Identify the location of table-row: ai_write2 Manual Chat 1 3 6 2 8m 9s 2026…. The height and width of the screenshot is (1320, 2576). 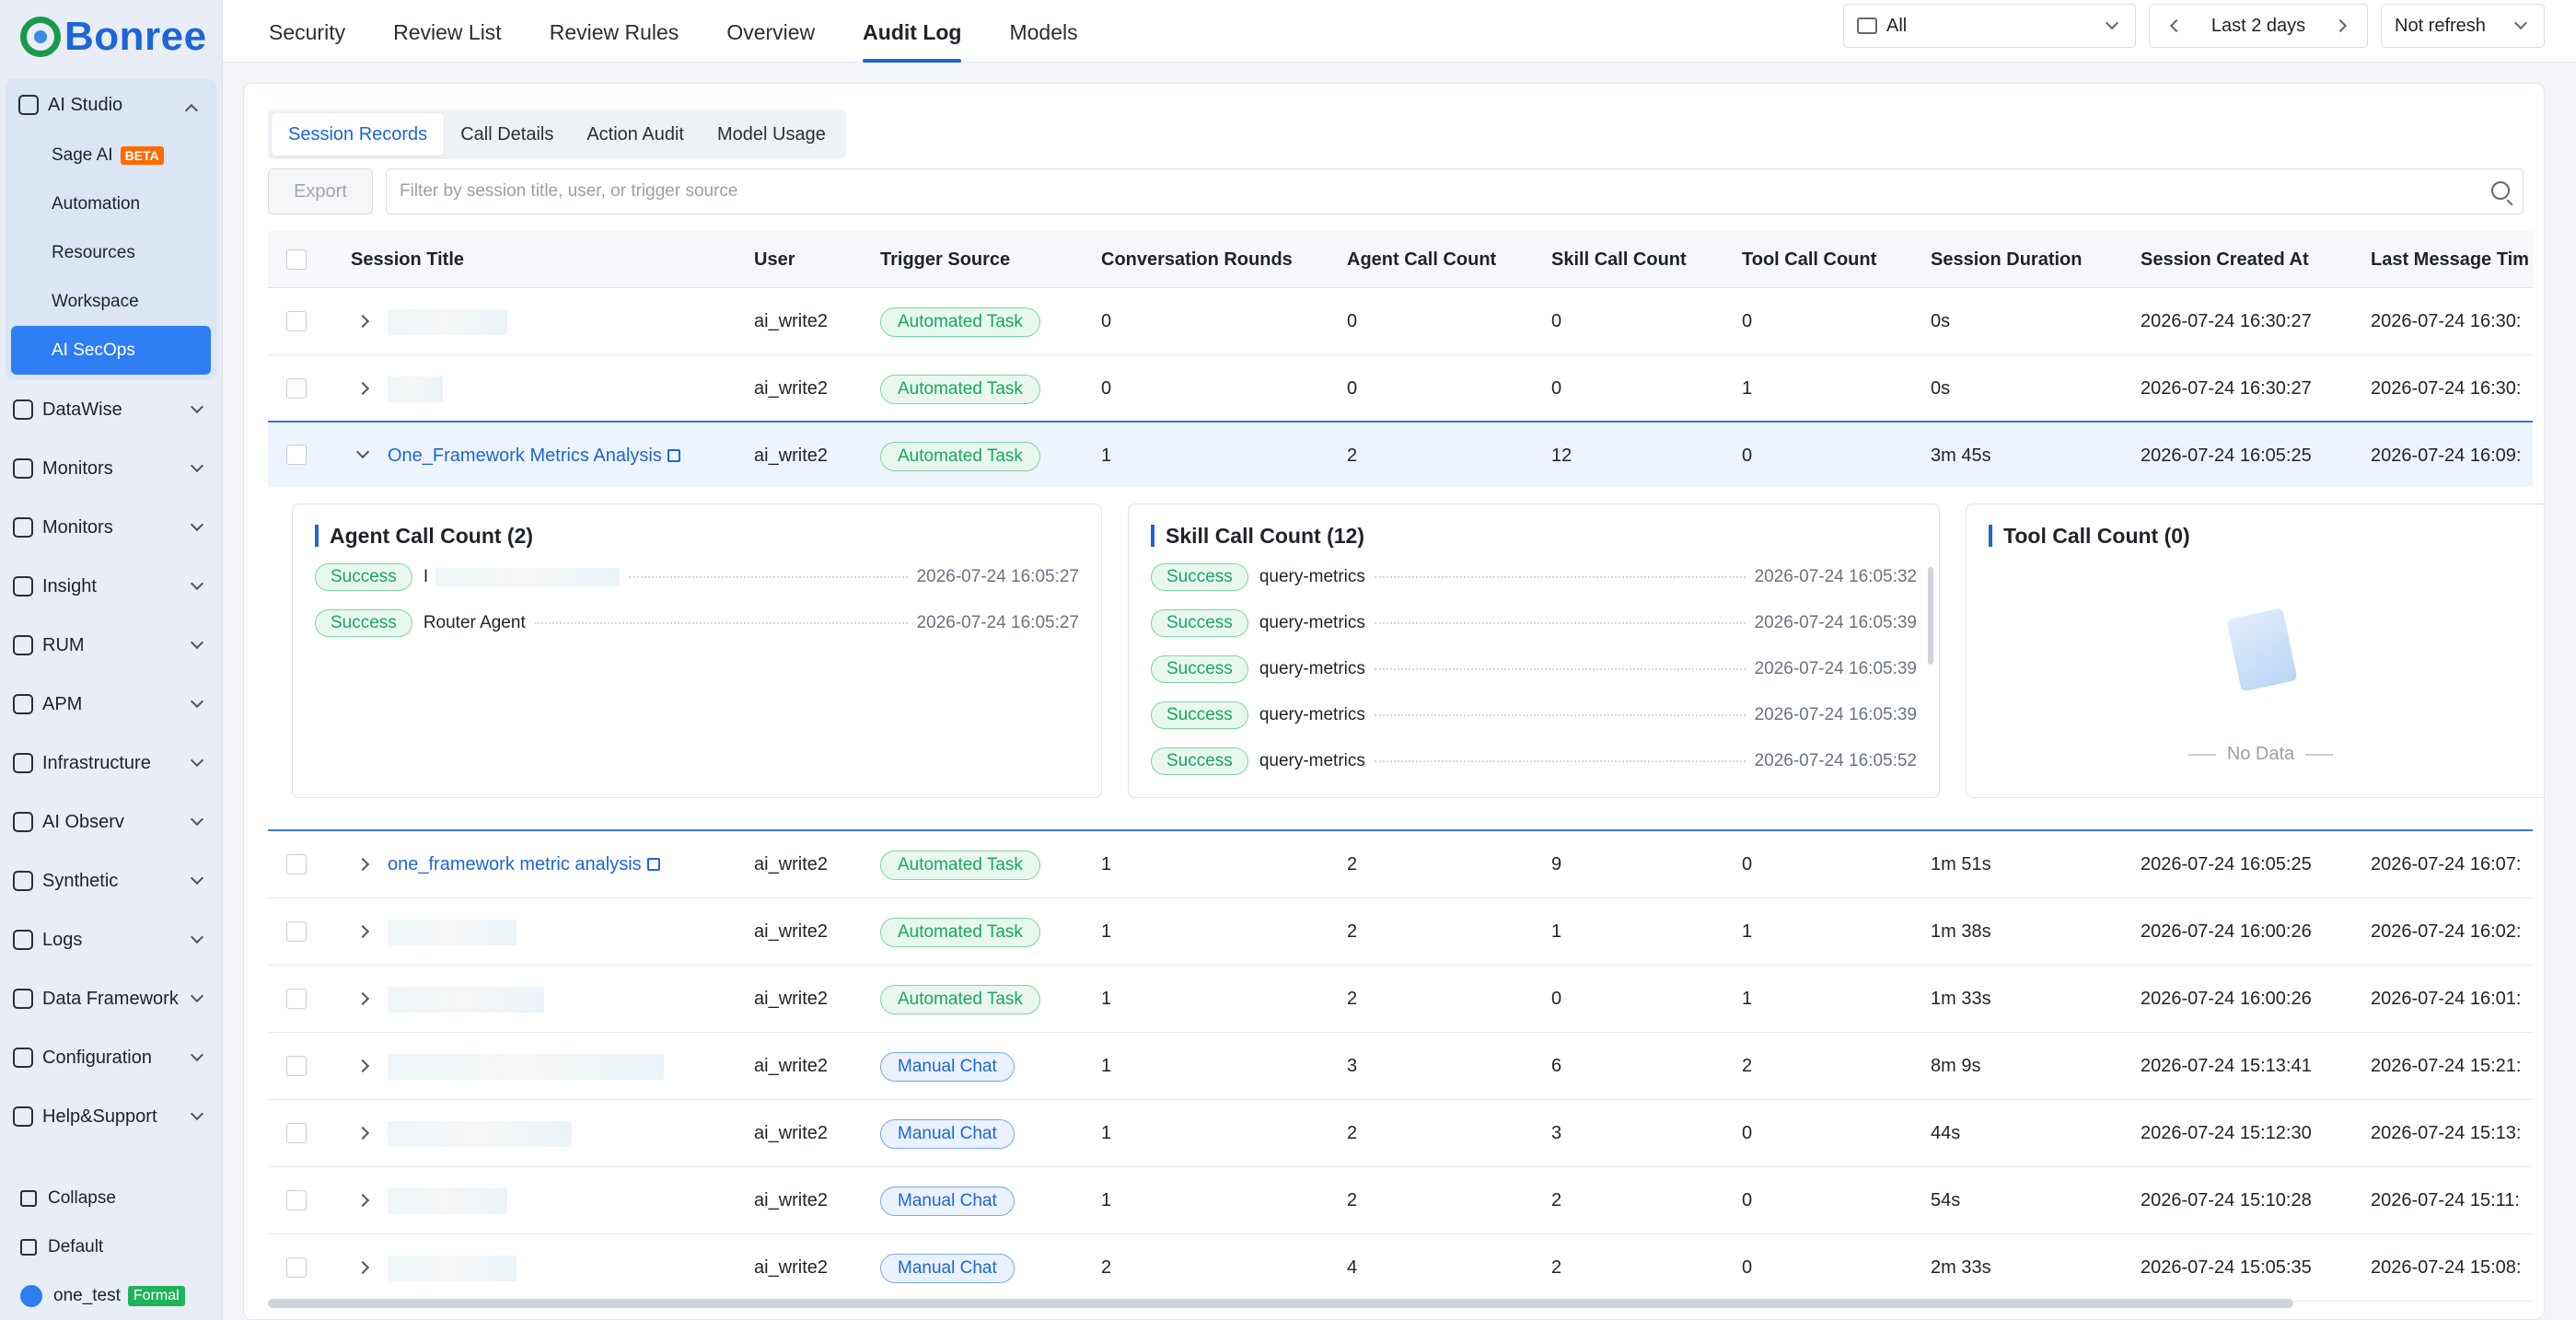
(1400, 1066).